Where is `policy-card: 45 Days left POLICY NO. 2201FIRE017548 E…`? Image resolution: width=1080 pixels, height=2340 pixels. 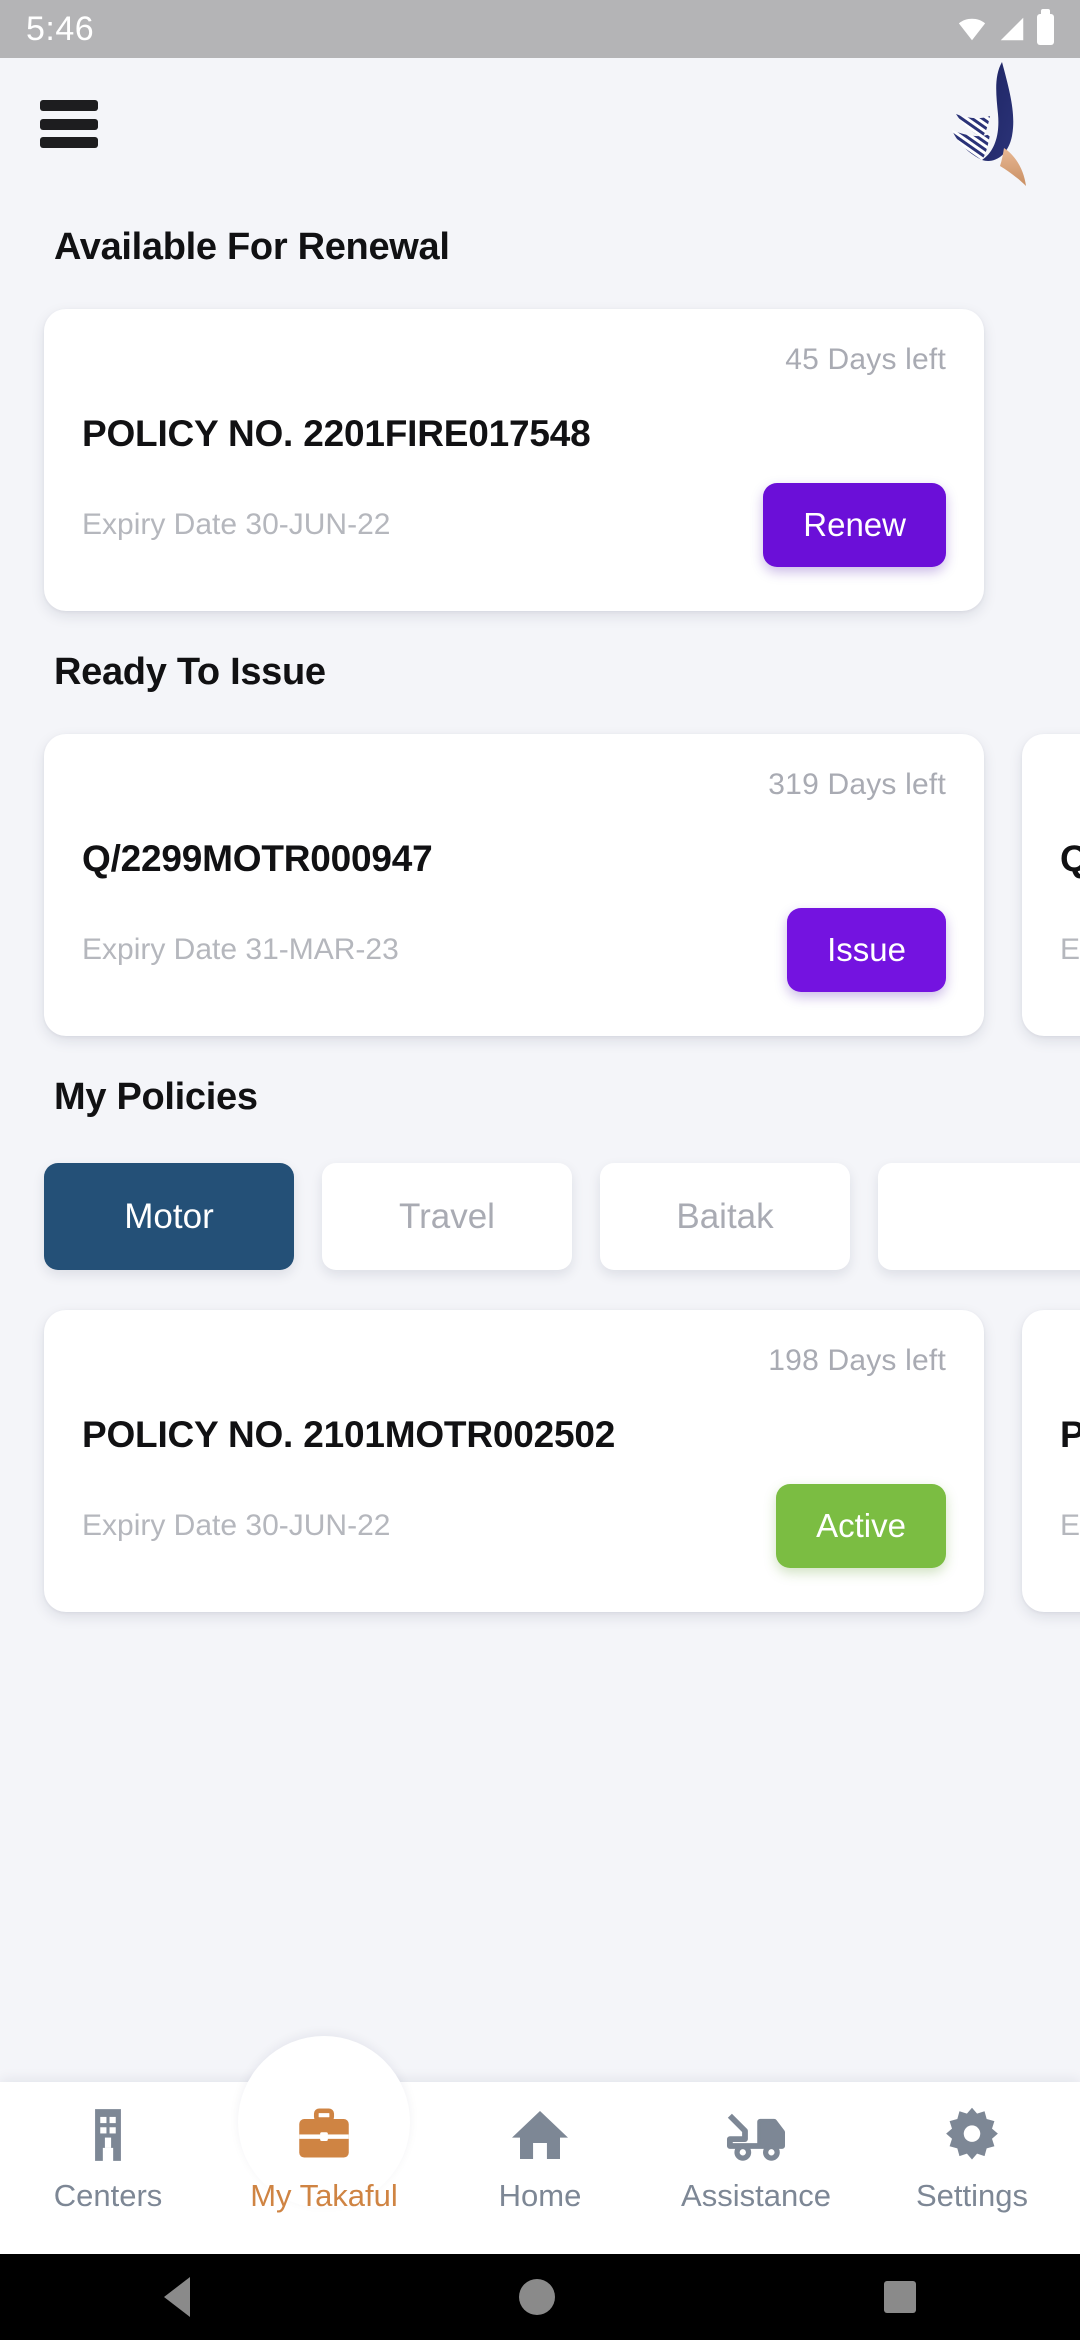 policy-card: 45 Days left POLICY NO. 2201FIRE017548 E… is located at coordinates (514, 460).